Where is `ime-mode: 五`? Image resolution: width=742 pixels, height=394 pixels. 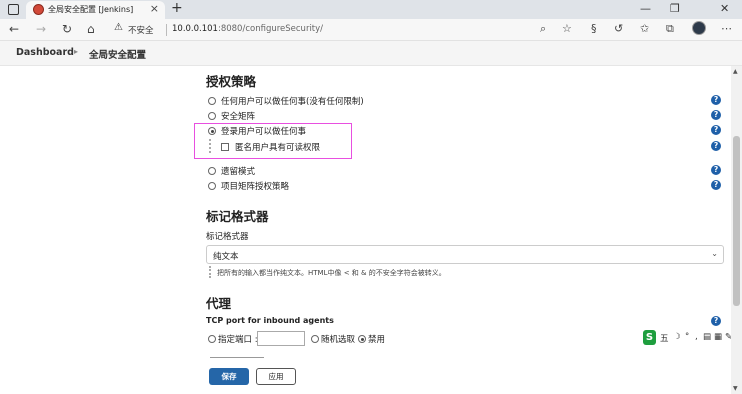 ime-mode: 五 is located at coordinates (664, 338).